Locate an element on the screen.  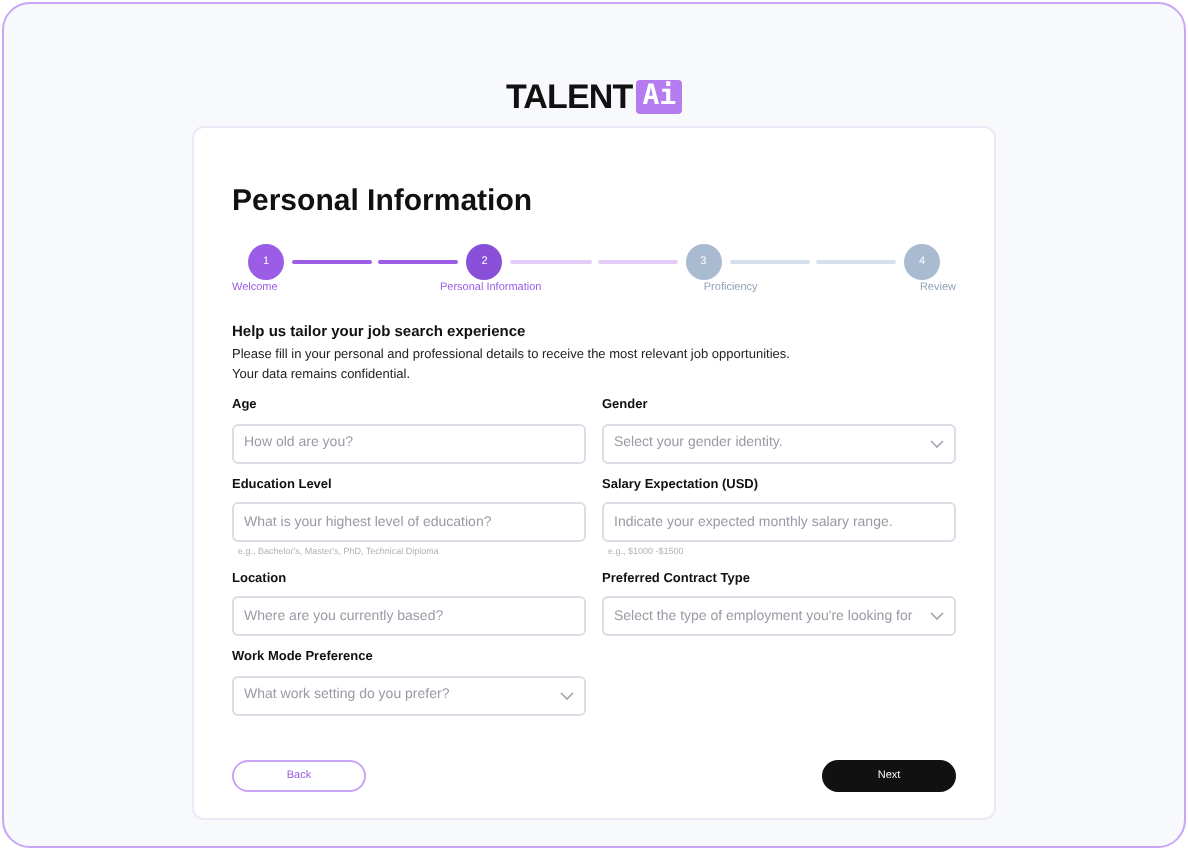
logo-badge: Ai is located at coordinates (659, 96).